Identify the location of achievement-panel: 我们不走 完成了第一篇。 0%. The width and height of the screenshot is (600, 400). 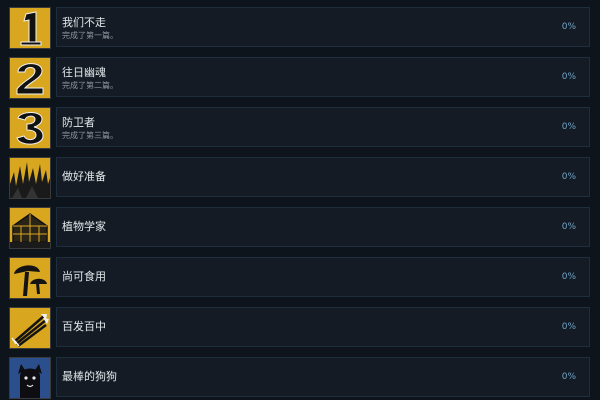
(323, 27).